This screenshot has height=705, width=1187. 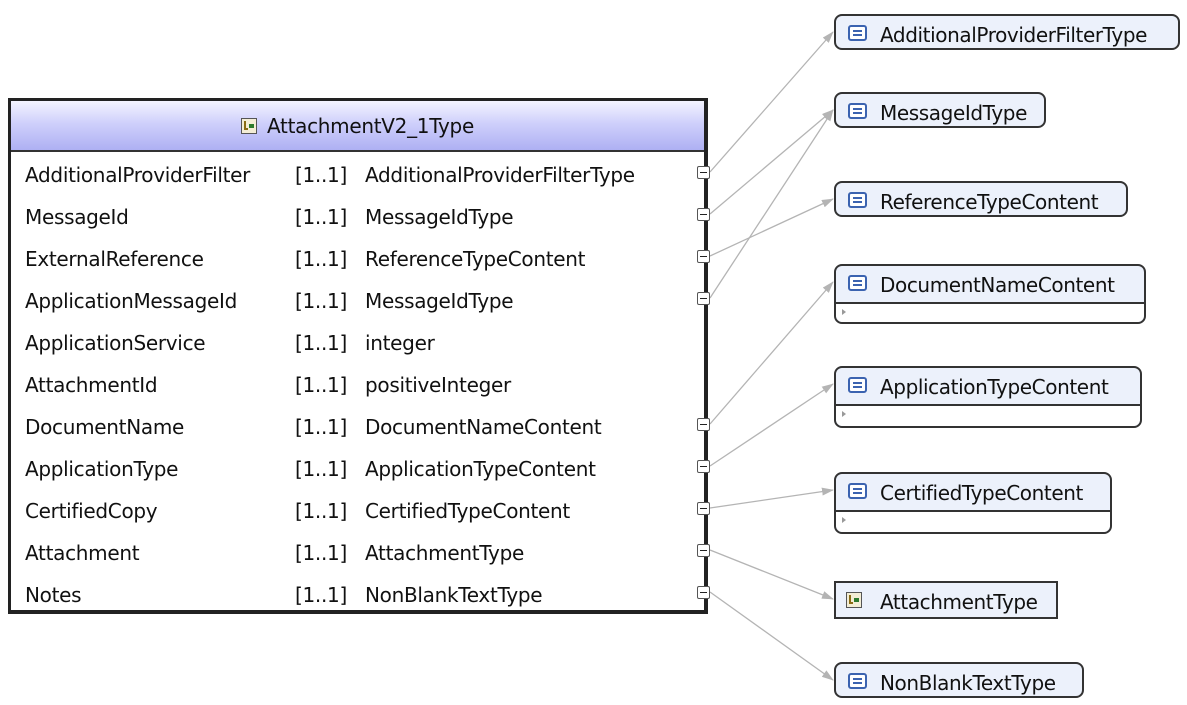 What do you see at coordinates (53, 595) in the screenshot?
I see `element-name: Notes` at bounding box center [53, 595].